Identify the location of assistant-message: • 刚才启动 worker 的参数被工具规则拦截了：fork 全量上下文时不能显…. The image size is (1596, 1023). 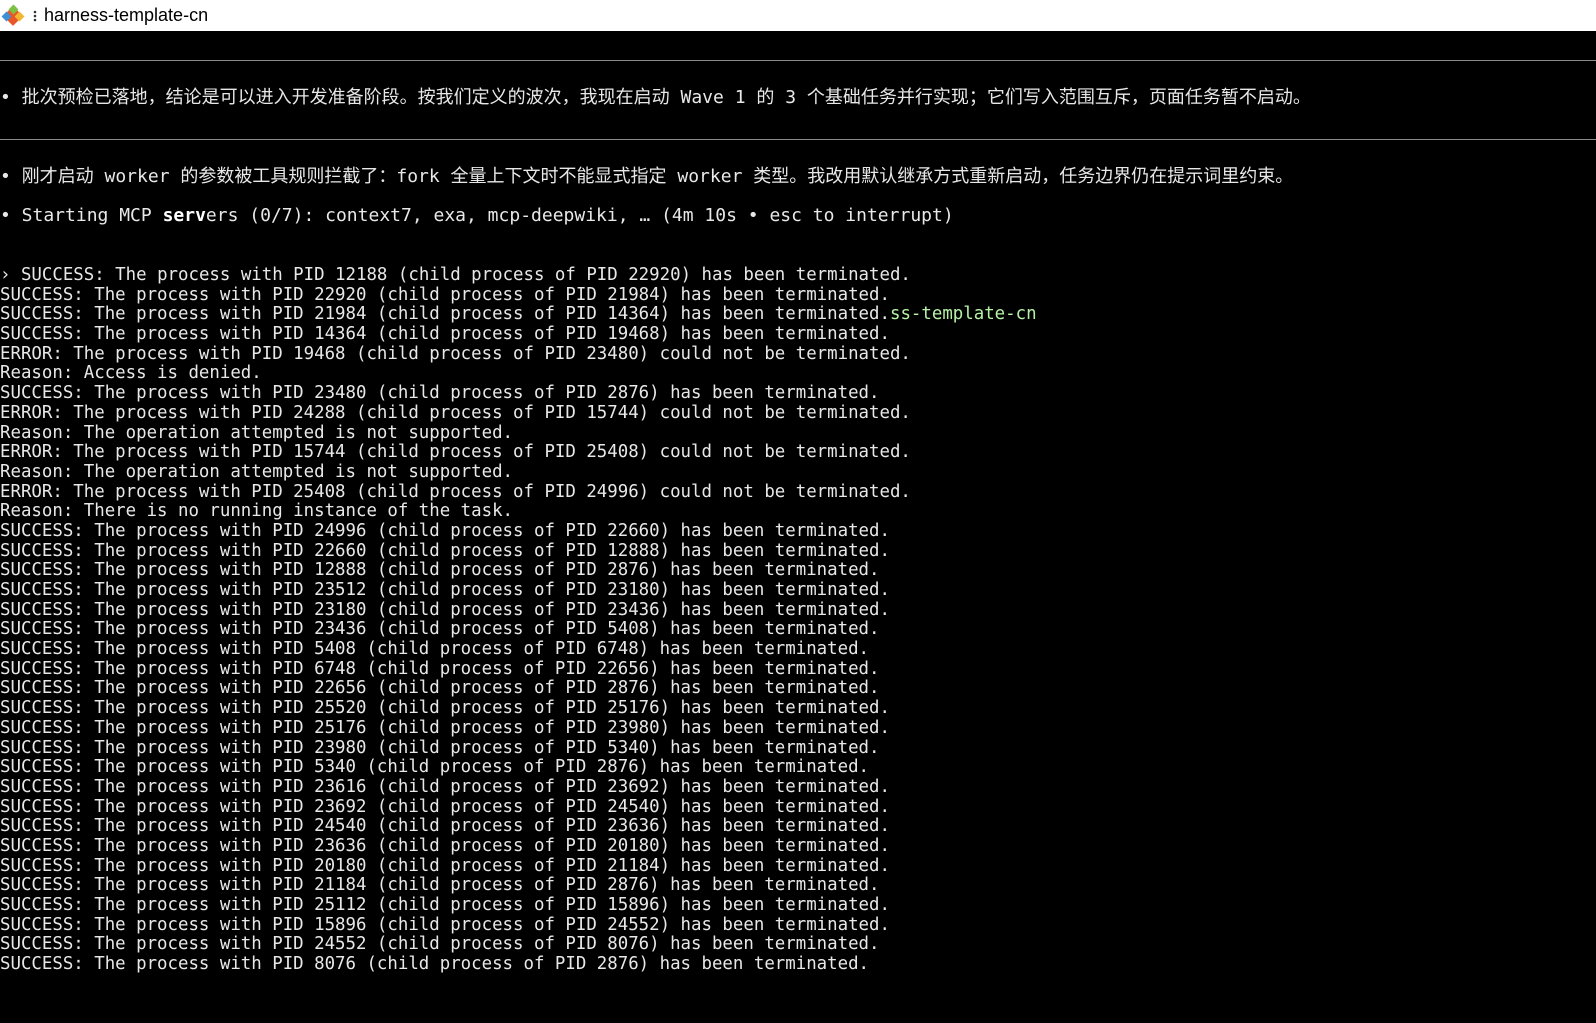
(647, 176).